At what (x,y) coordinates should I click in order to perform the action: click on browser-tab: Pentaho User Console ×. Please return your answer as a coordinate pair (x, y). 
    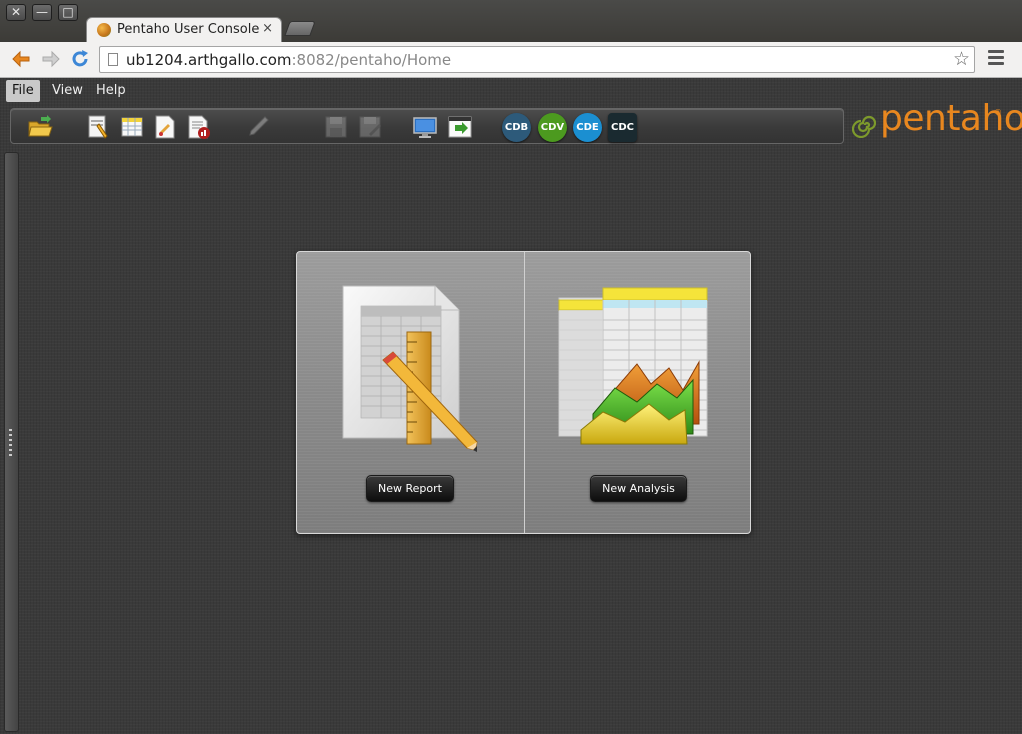
    Looking at the image, I should click on (184, 30).